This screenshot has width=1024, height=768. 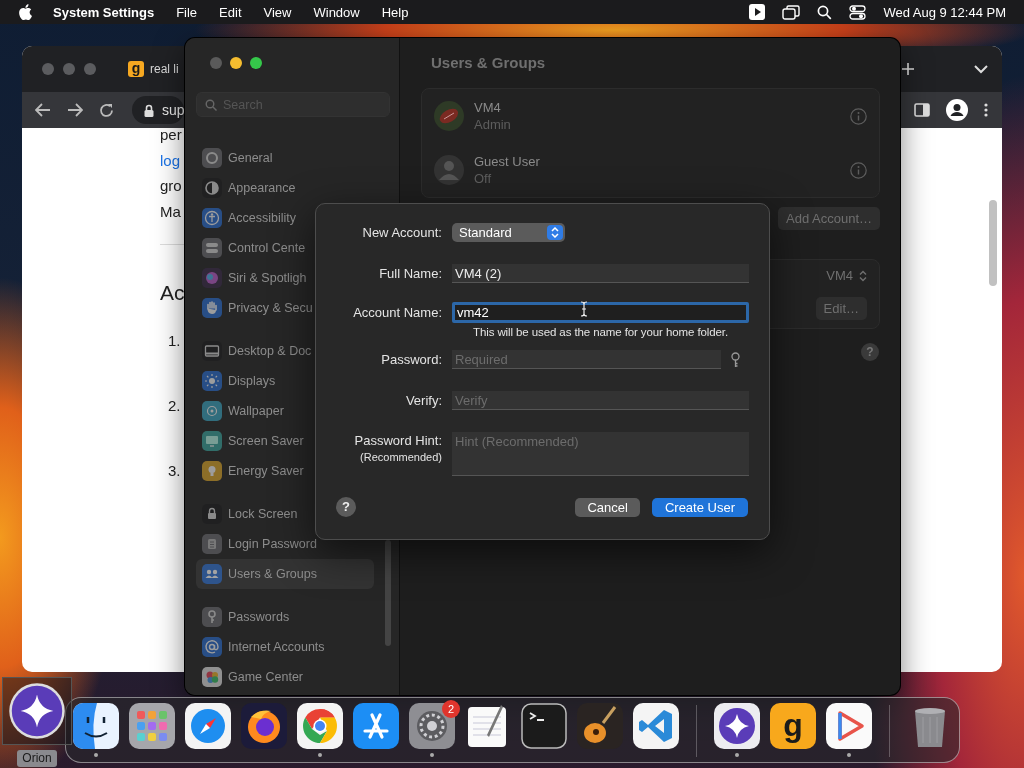 What do you see at coordinates (336, 12) in the screenshot?
I see `menu-item: Window` at bounding box center [336, 12].